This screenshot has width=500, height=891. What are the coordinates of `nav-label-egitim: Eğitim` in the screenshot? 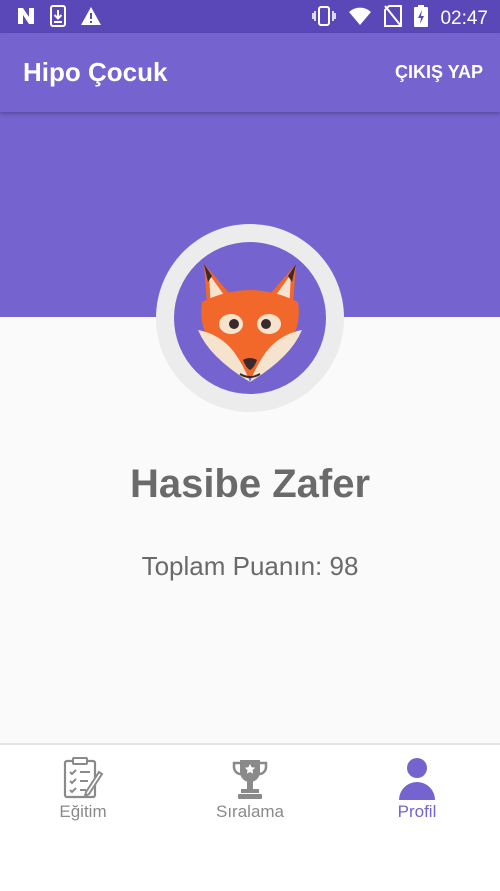 It's located at (83, 811).